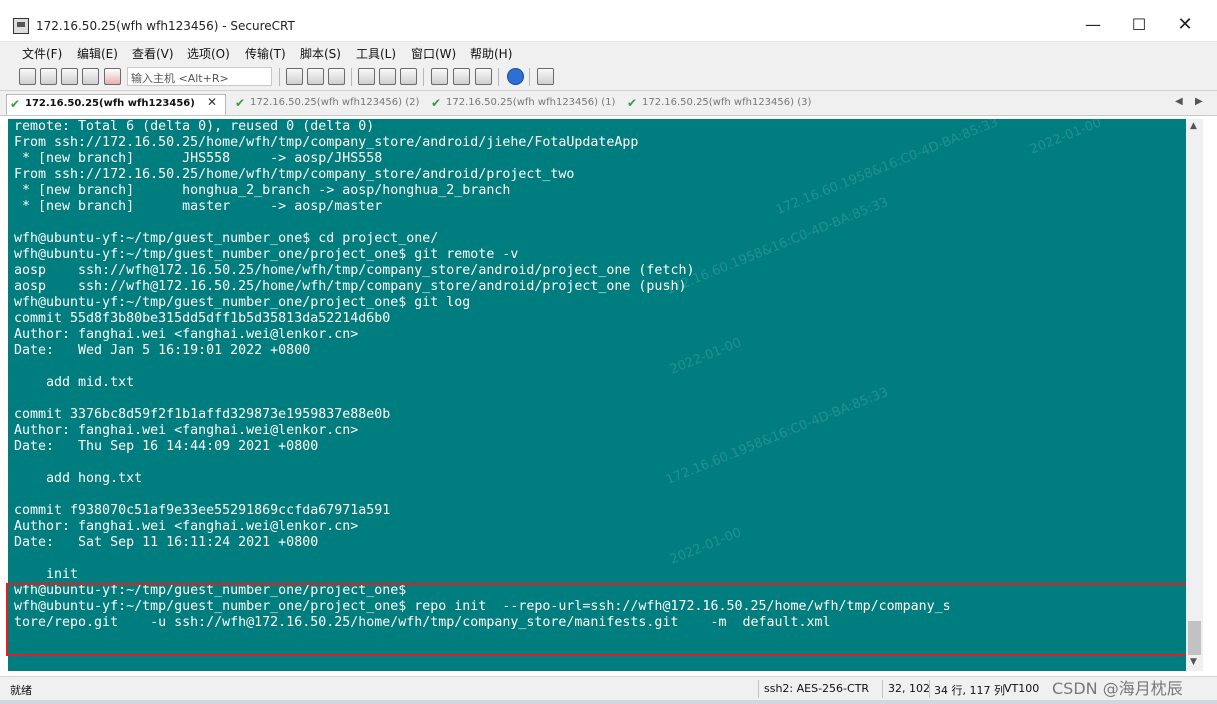 The image size is (1217, 704). I want to click on tab-session-2: ✔ 172.16.50.25(wfh wfh123456) (2), so click(327, 104).